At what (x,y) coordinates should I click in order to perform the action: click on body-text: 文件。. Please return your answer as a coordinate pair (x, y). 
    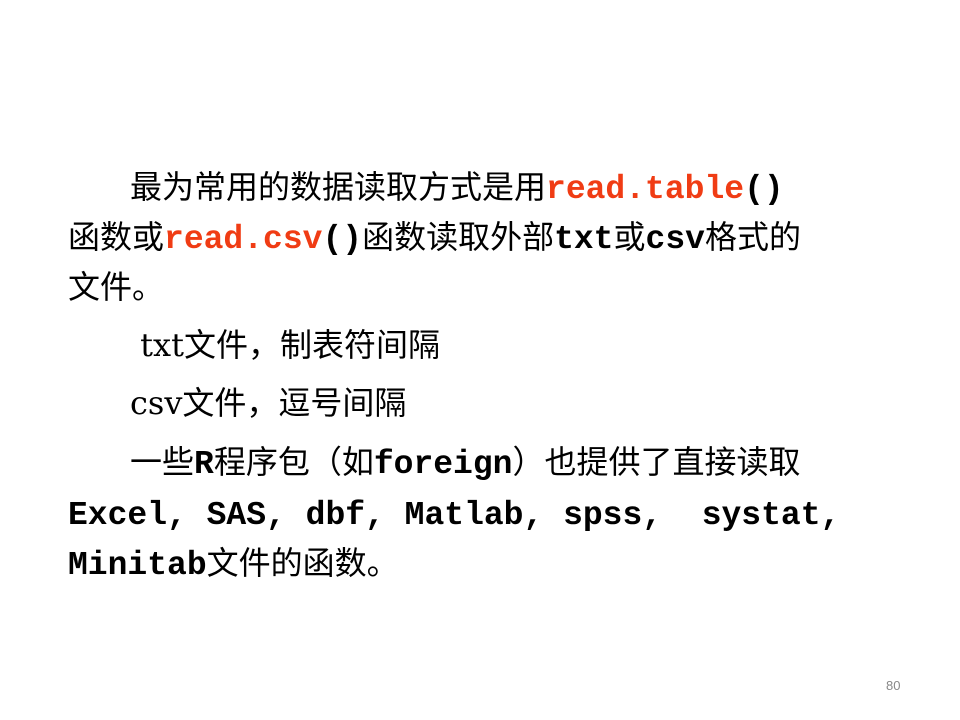
    Looking at the image, I should click on (116, 287).